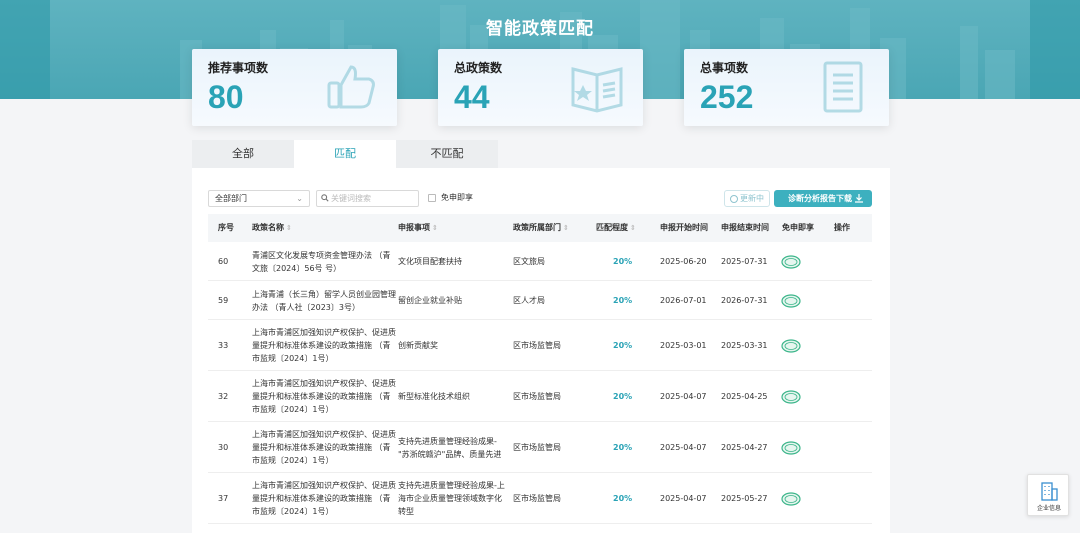 Image resolution: width=1080 pixels, height=533 pixels. Describe the element at coordinates (238, 68) in the screenshot. I see `stat-label: 推荐事项数` at that location.